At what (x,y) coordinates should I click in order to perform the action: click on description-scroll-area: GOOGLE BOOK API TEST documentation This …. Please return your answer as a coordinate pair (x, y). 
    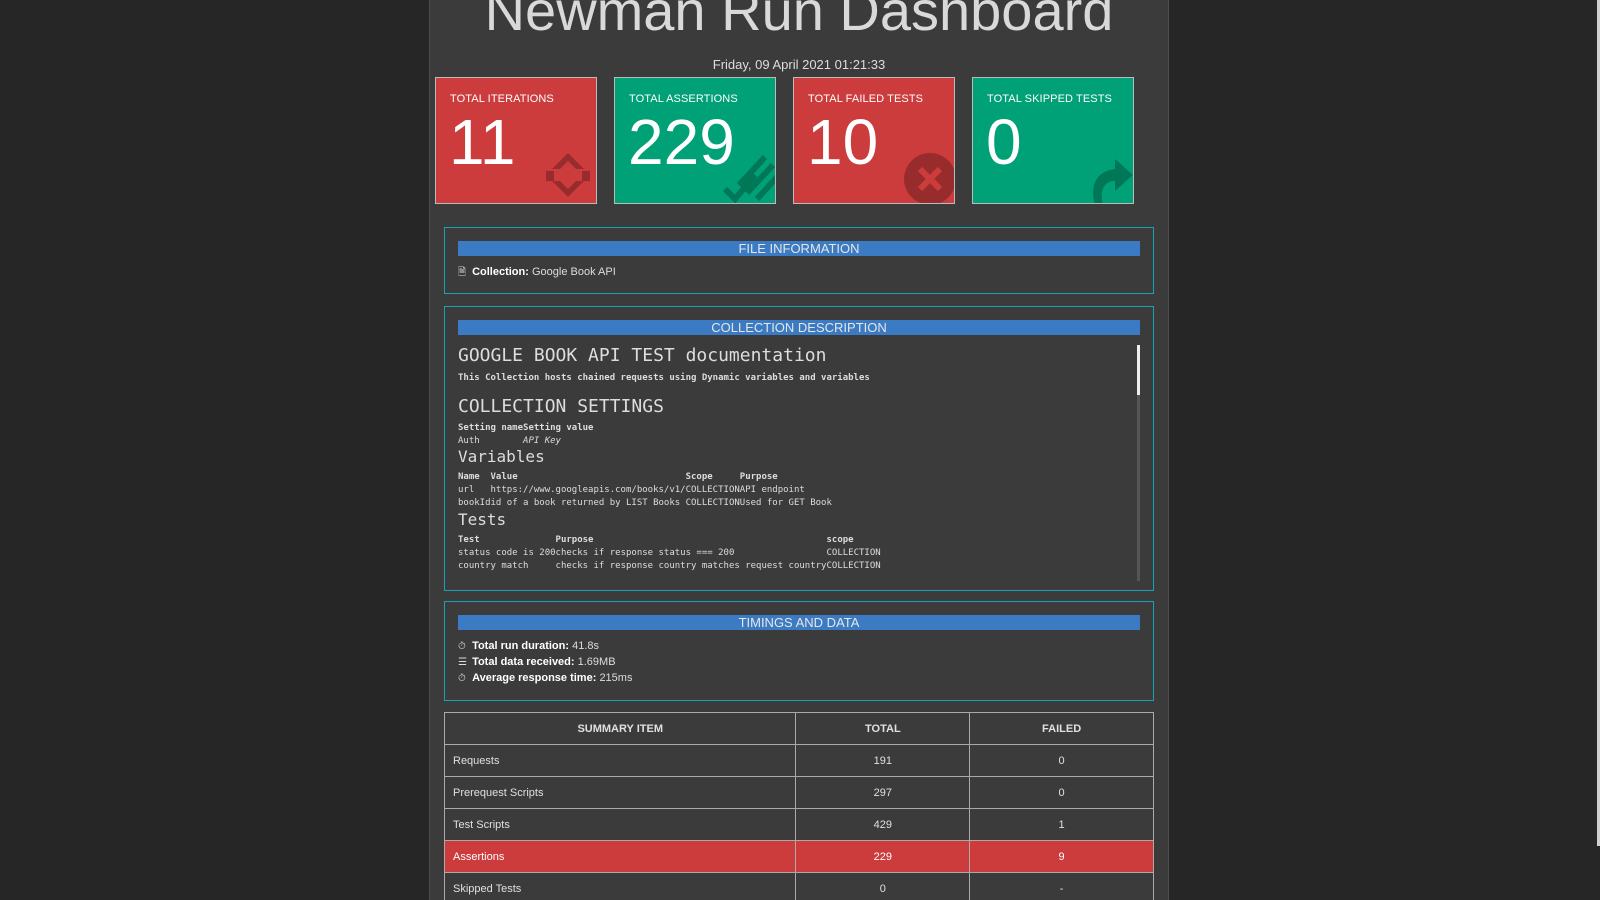
    Looking at the image, I should click on (799, 463).